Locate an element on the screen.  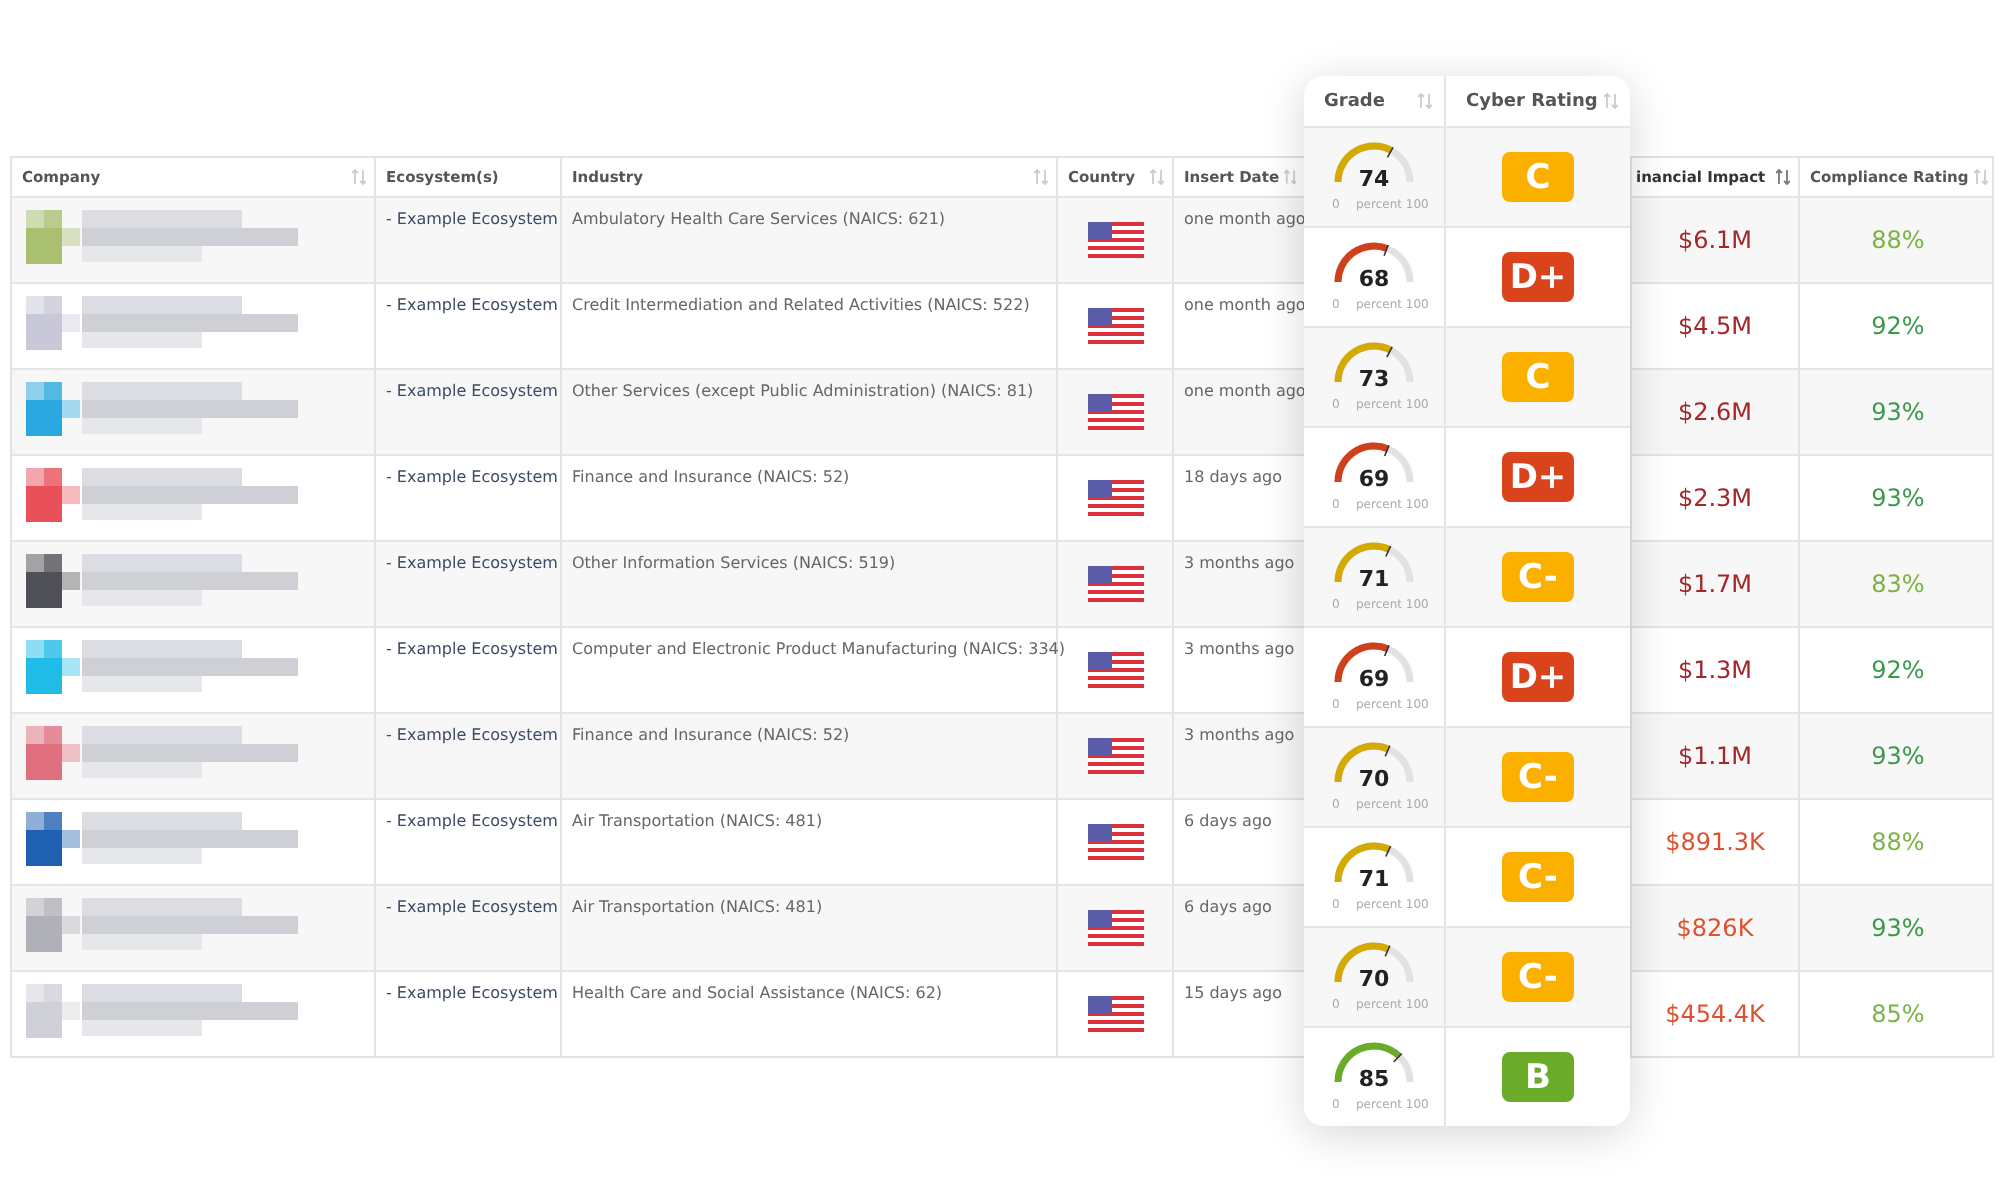
industry-text: Other Information Services (NAICS: 519) is located at coordinates (734, 563).